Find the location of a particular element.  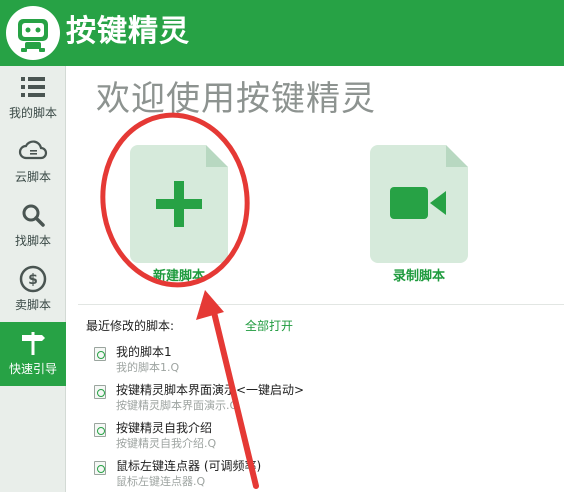

annotation-arrowhead is located at coordinates (210, 305).